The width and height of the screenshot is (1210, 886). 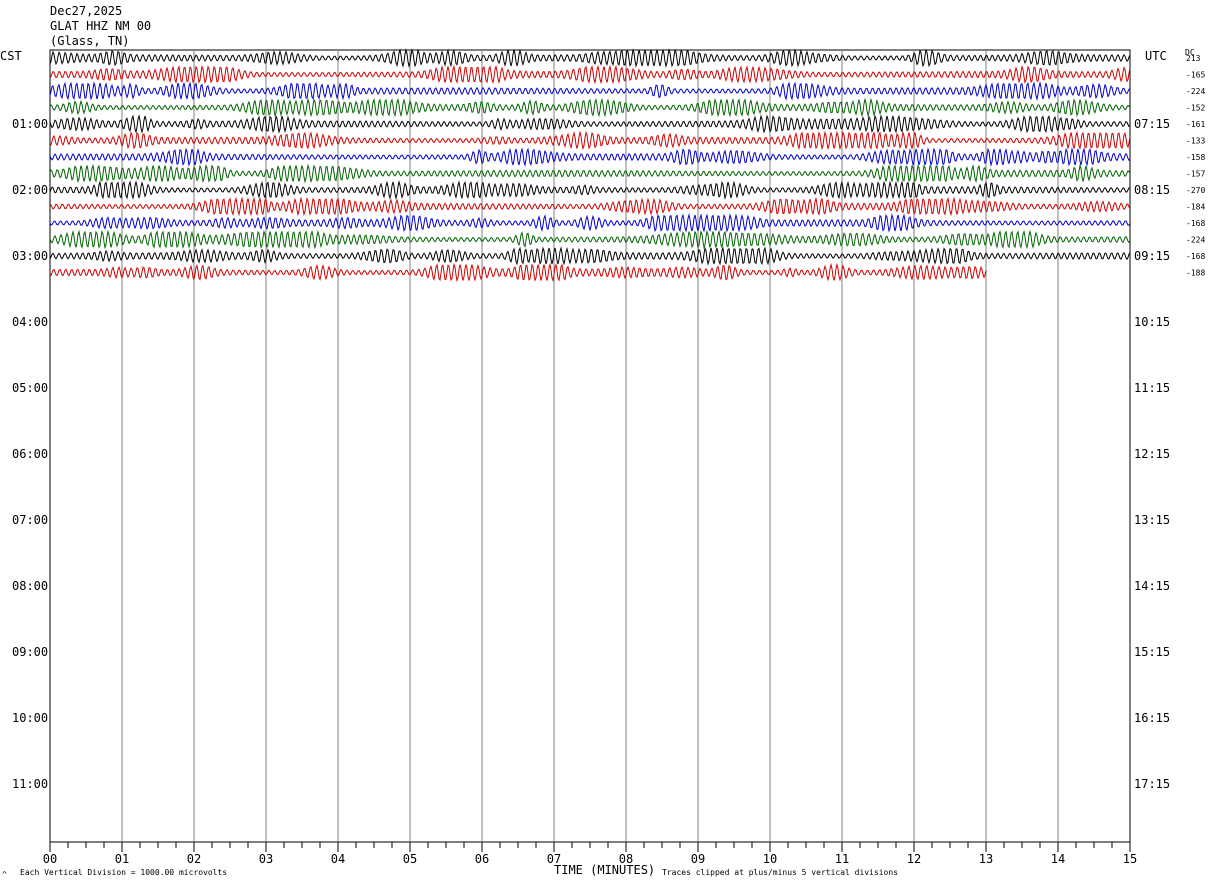 What do you see at coordinates (1195, 157) in the screenshot?
I see `dc-offset-value: -158` at bounding box center [1195, 157].